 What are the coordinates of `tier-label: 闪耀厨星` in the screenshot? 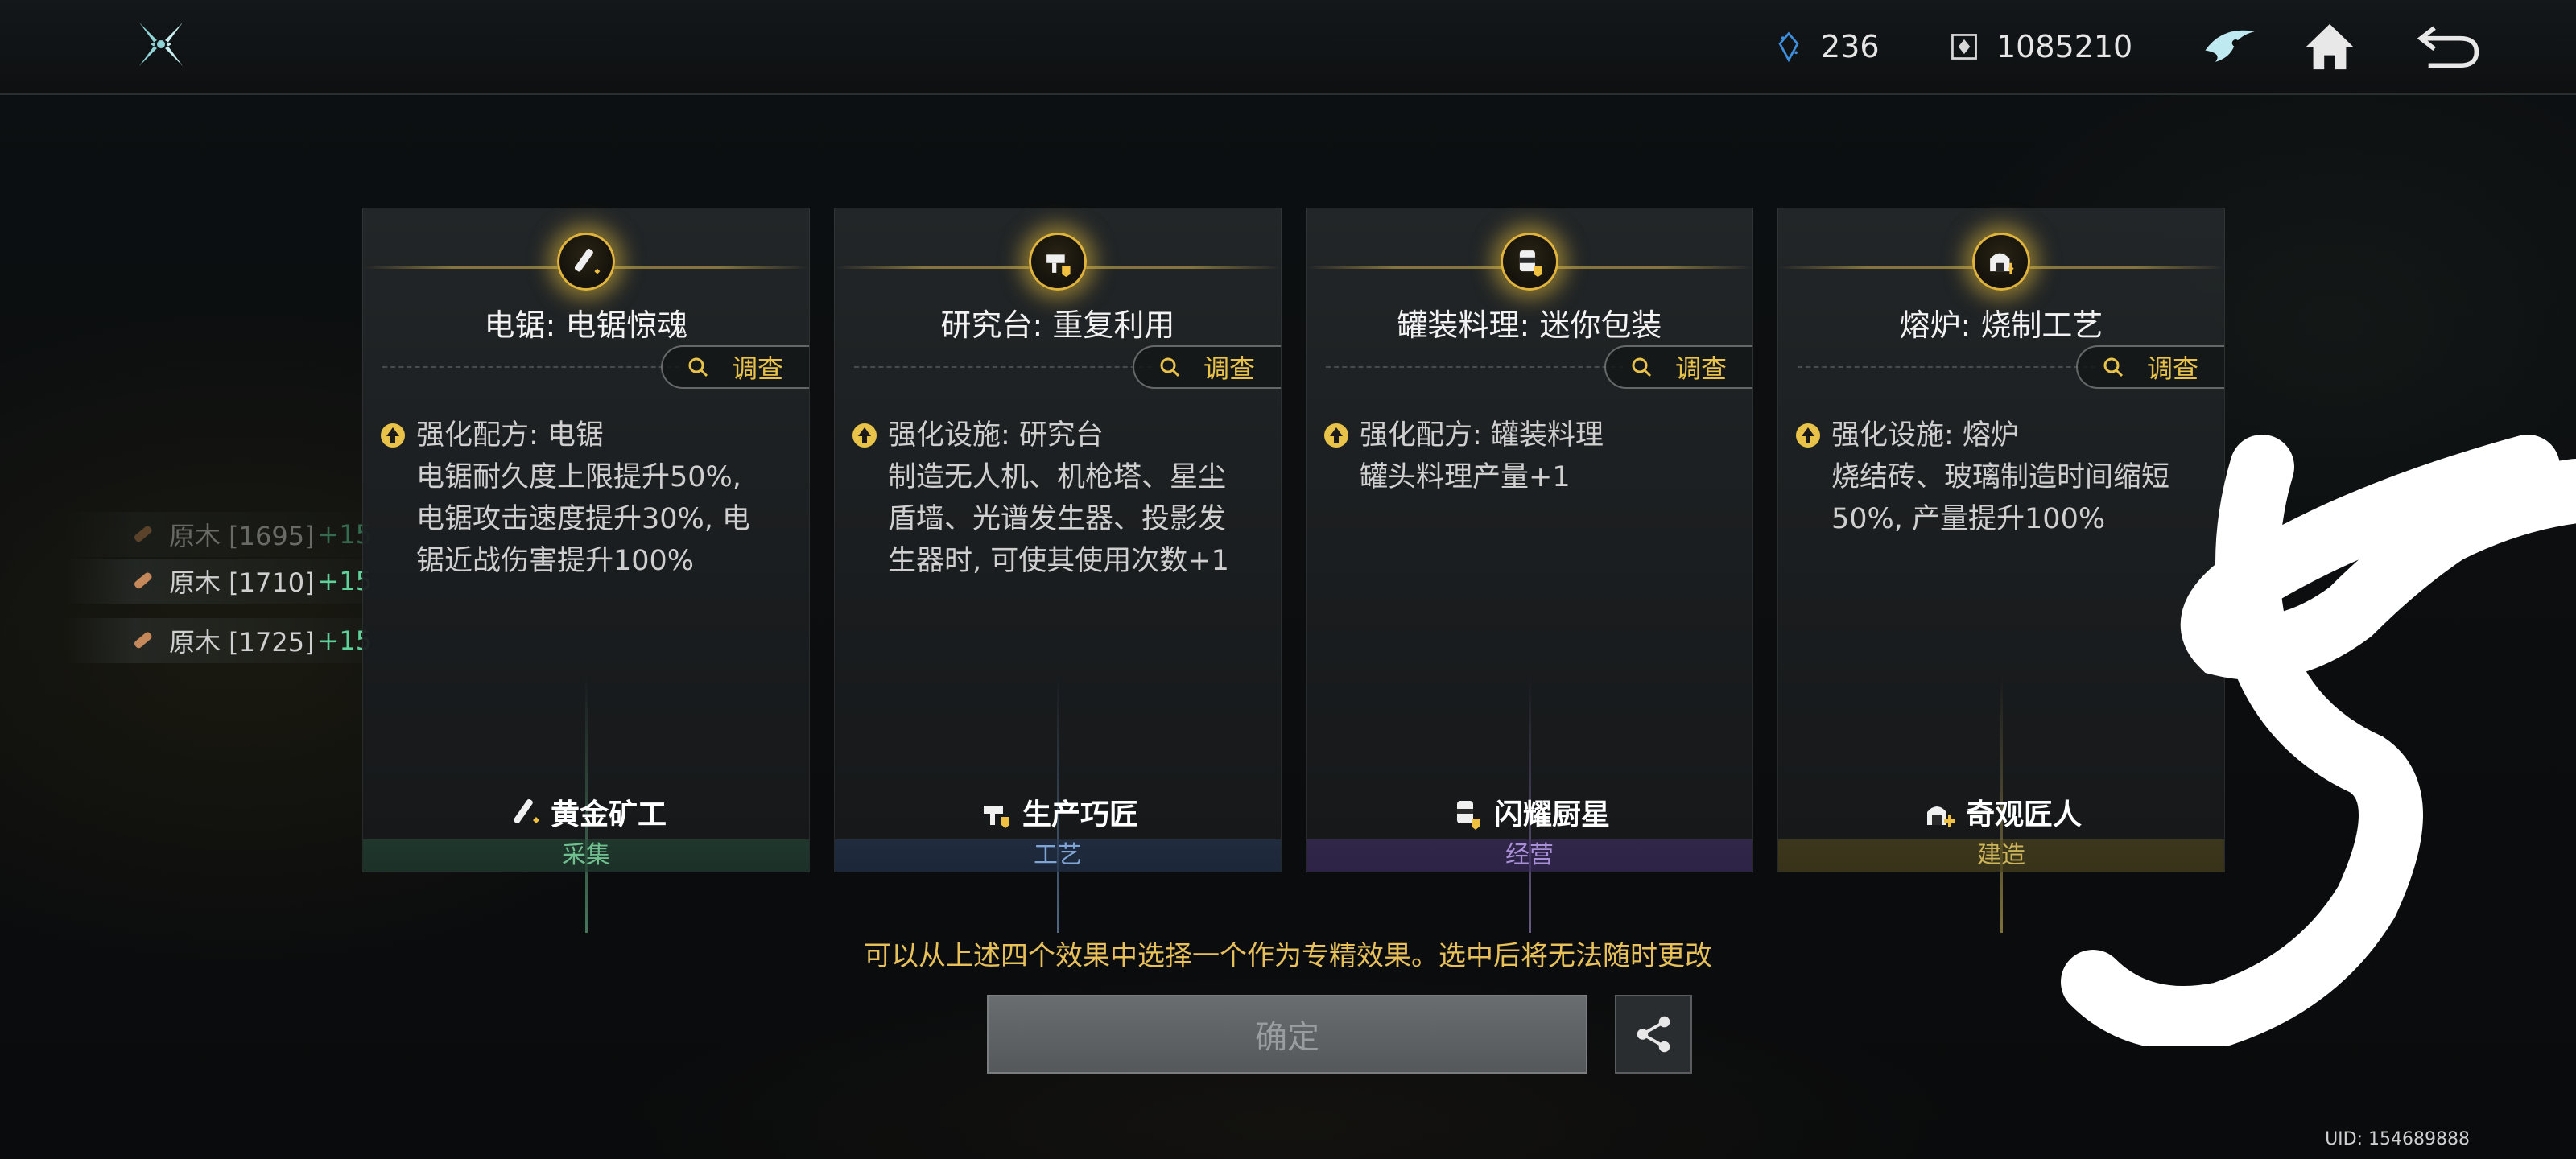 It's located at (1551, 814).